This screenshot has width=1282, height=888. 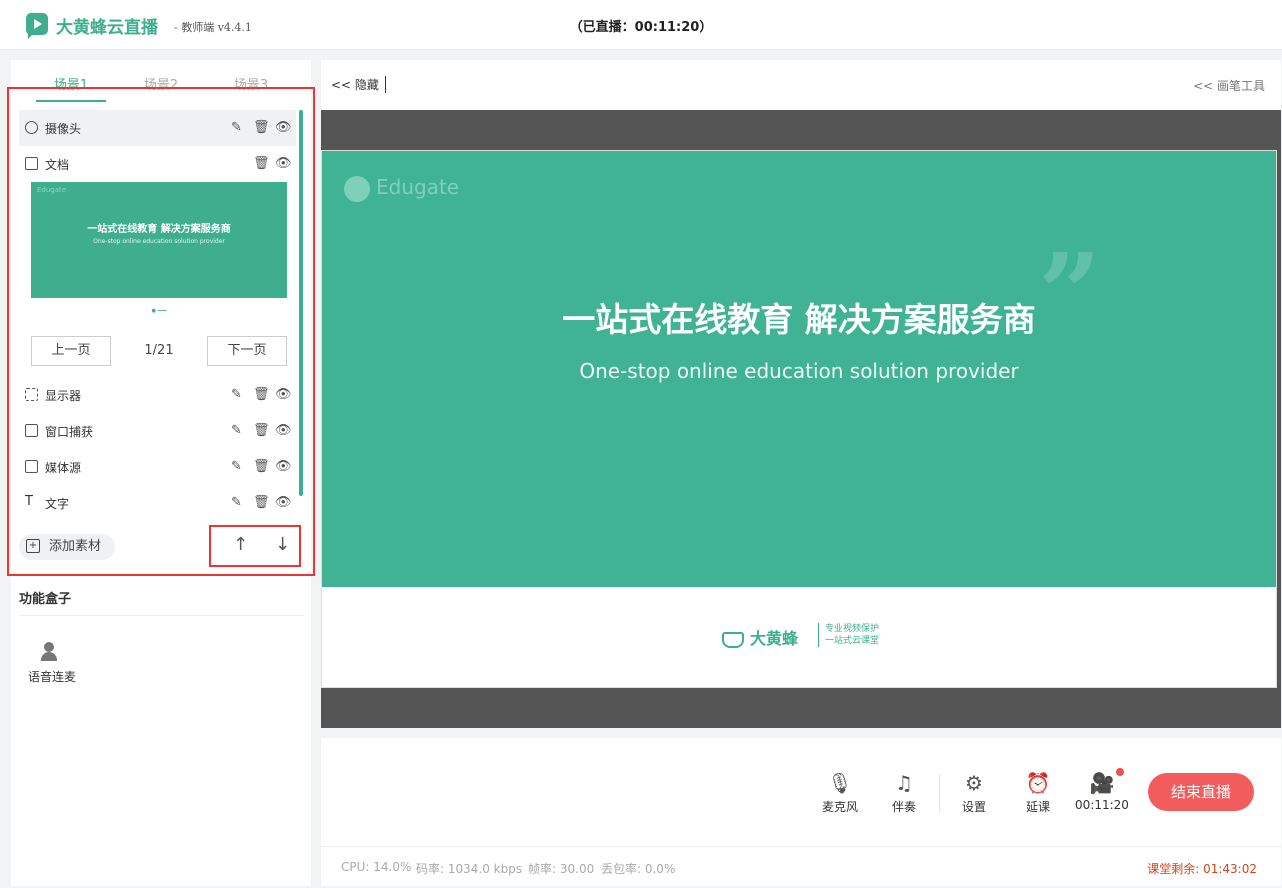 I want to click on accompaniment-label: 伴奏, so click(x=903, y=807).